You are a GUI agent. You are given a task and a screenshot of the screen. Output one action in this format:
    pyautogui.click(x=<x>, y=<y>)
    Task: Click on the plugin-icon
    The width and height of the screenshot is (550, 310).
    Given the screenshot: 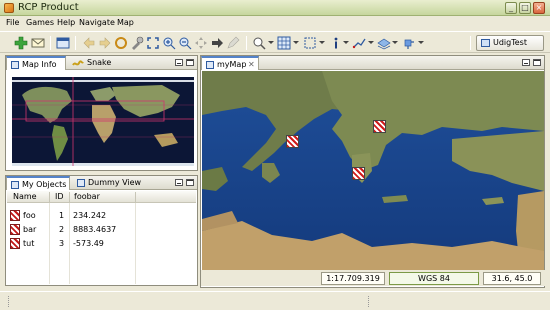 What is the action you would take?
    pyautogui.click(x=409, y=43)
    